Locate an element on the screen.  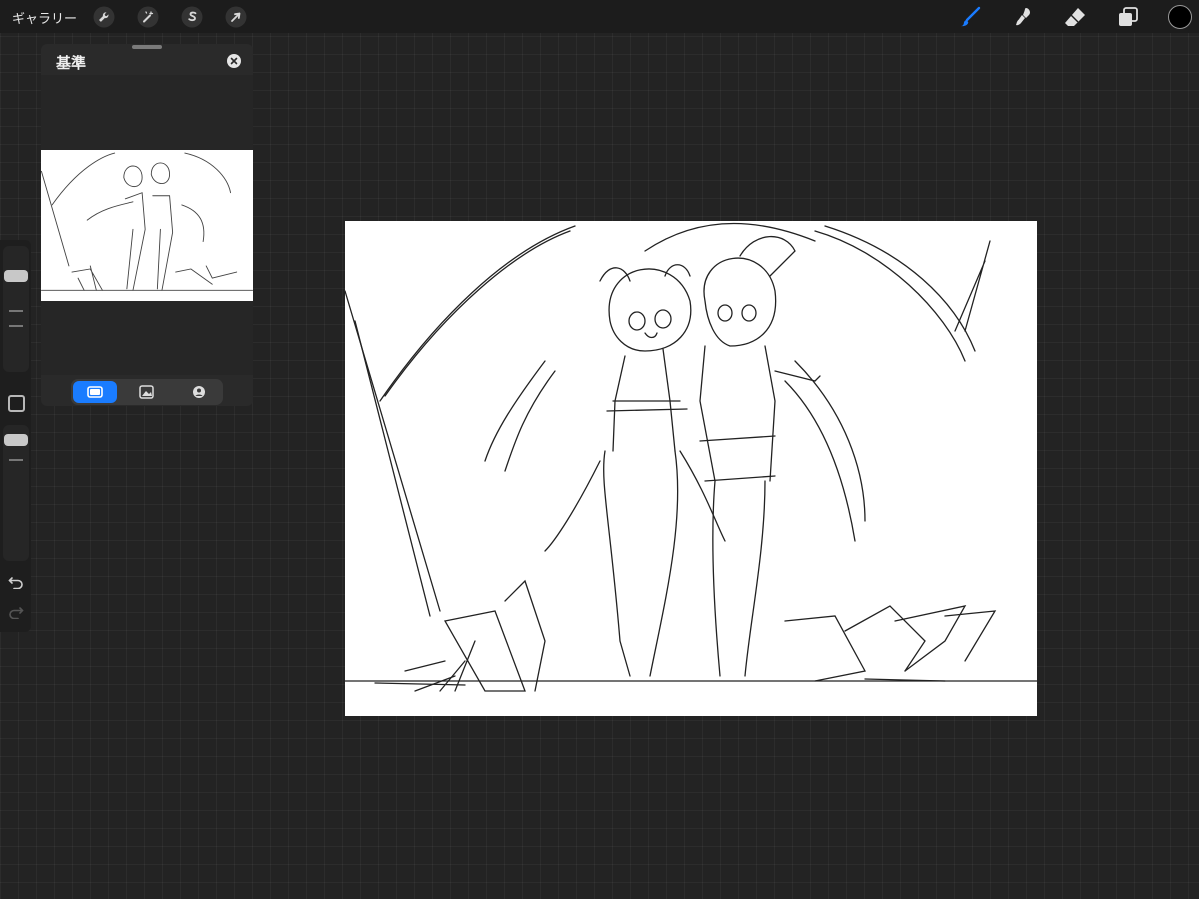
left-sidebar is located at coordinates (15, 436).